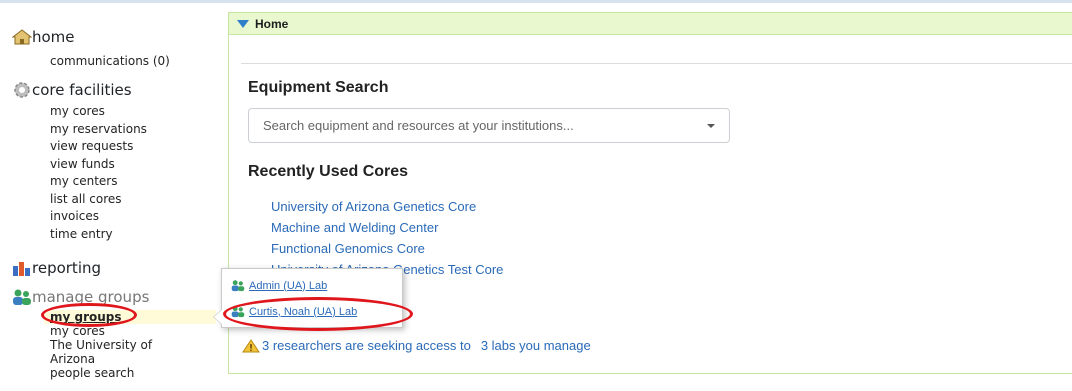  What do you see at coordinates (133, 375) in the screenshot?
I see `sidebar-item-people-search: people search` at bounding box center [133, 375].